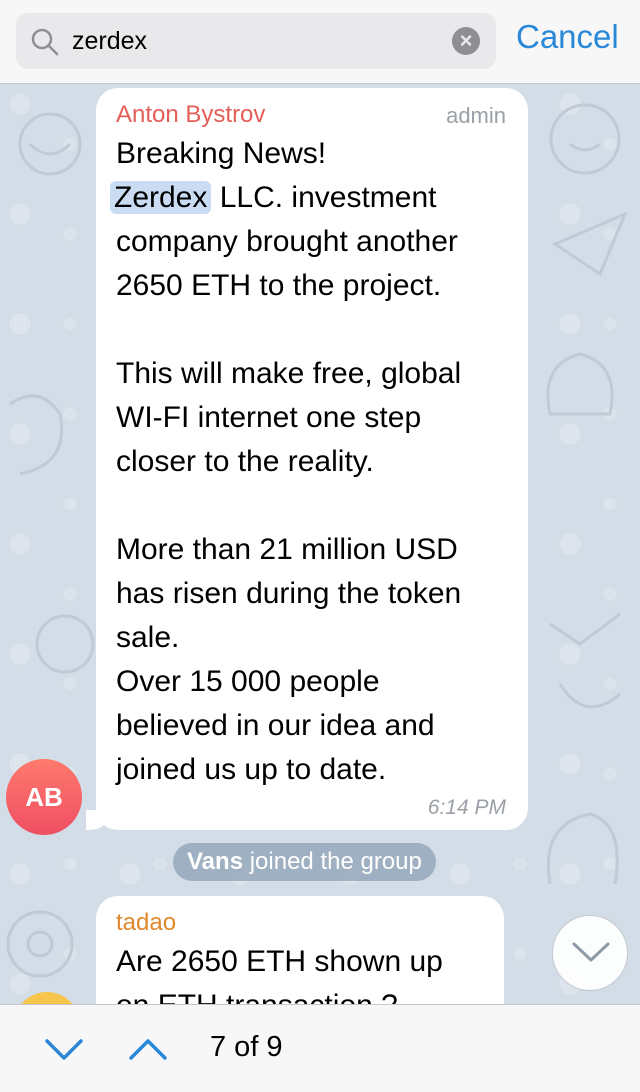 This screenshot has width=640, height=1092. Describe the element at coordinates (221, 153) in the screenshot. I see `message-line: Breaking News!` at that location.